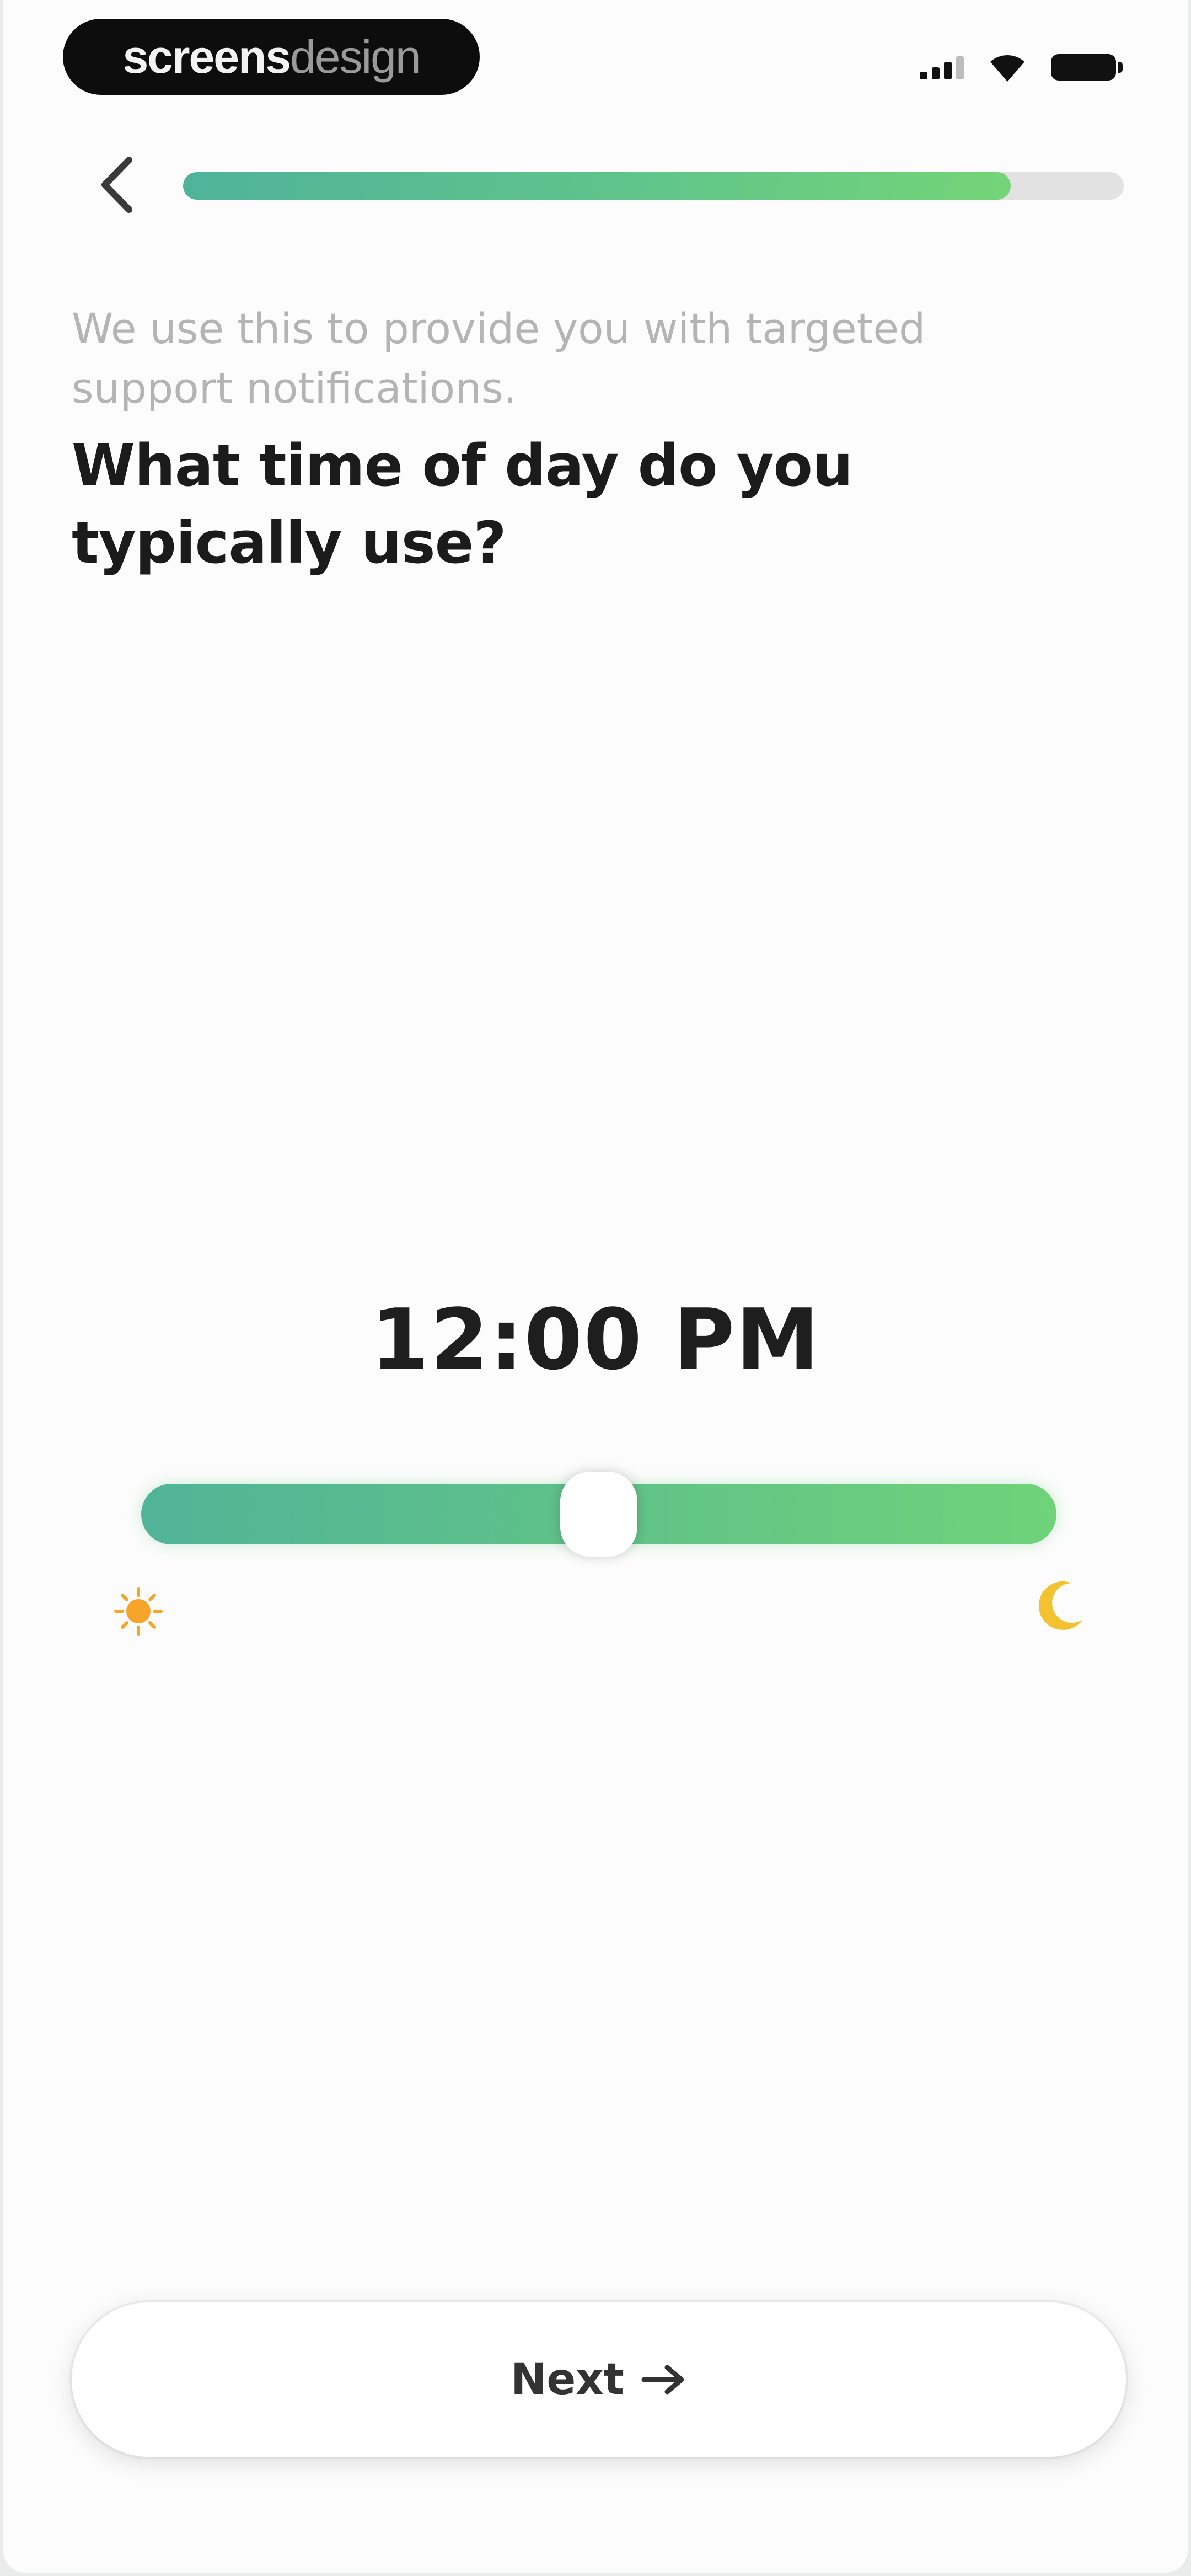 Image resolution: width=1191 pixels, height=2576 pixels. What do you see at coordinates (662, 2380) in the screenshot?
I see `arrow-right-icon` at bounding box center [662, 2380].